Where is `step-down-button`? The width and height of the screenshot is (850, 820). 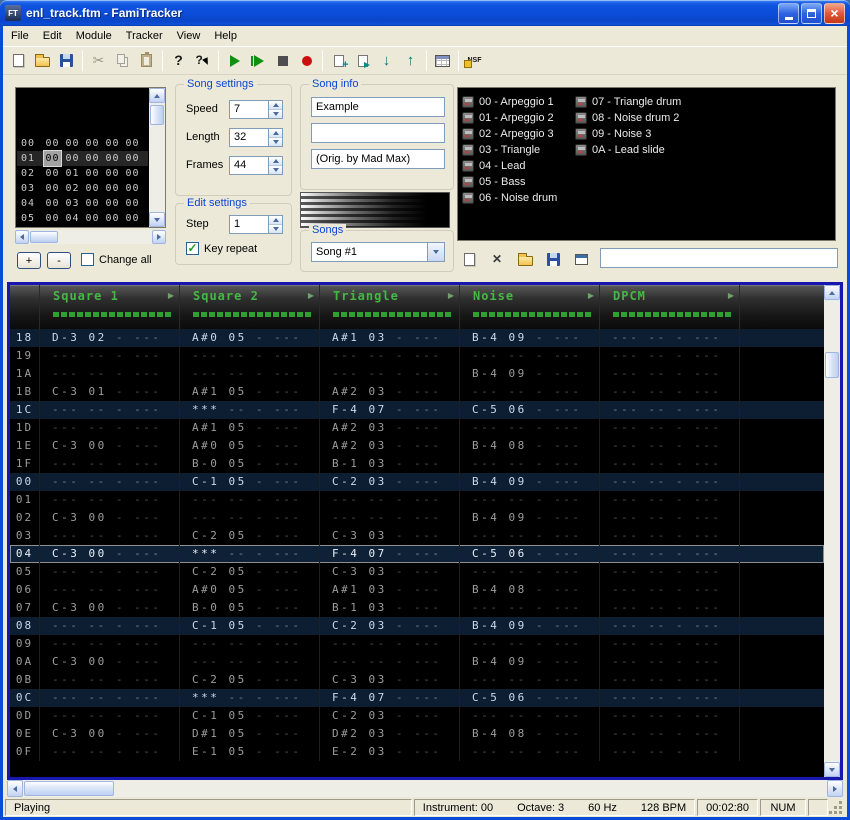
step-down-button is located at coordinates (275, 228).